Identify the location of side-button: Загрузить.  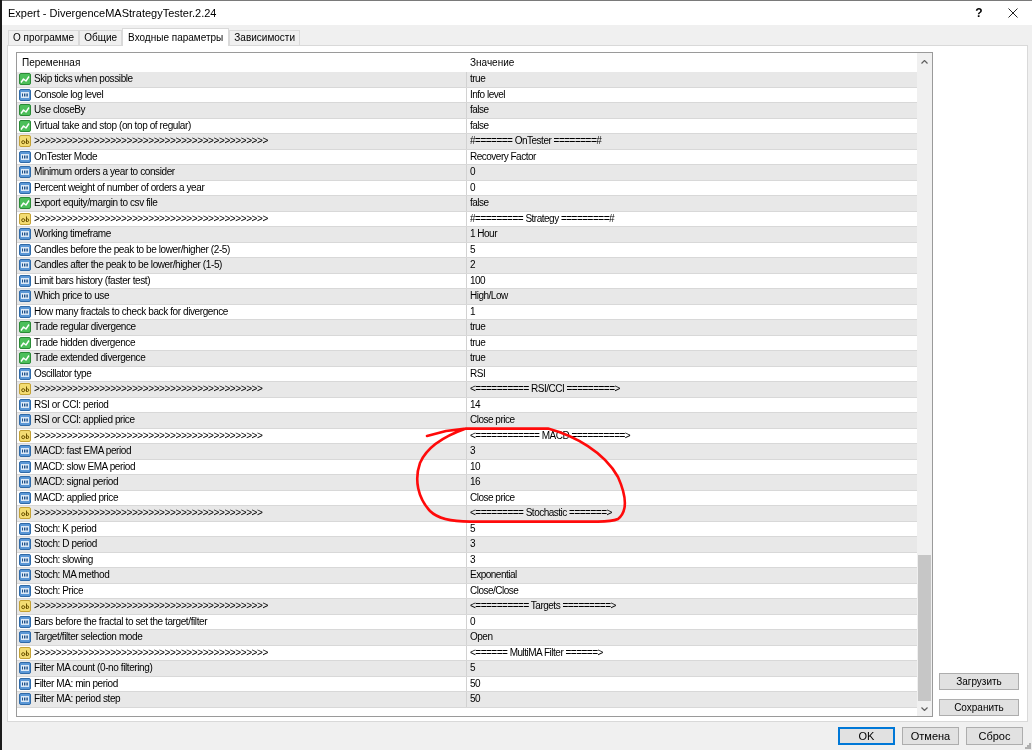
(979, 681).